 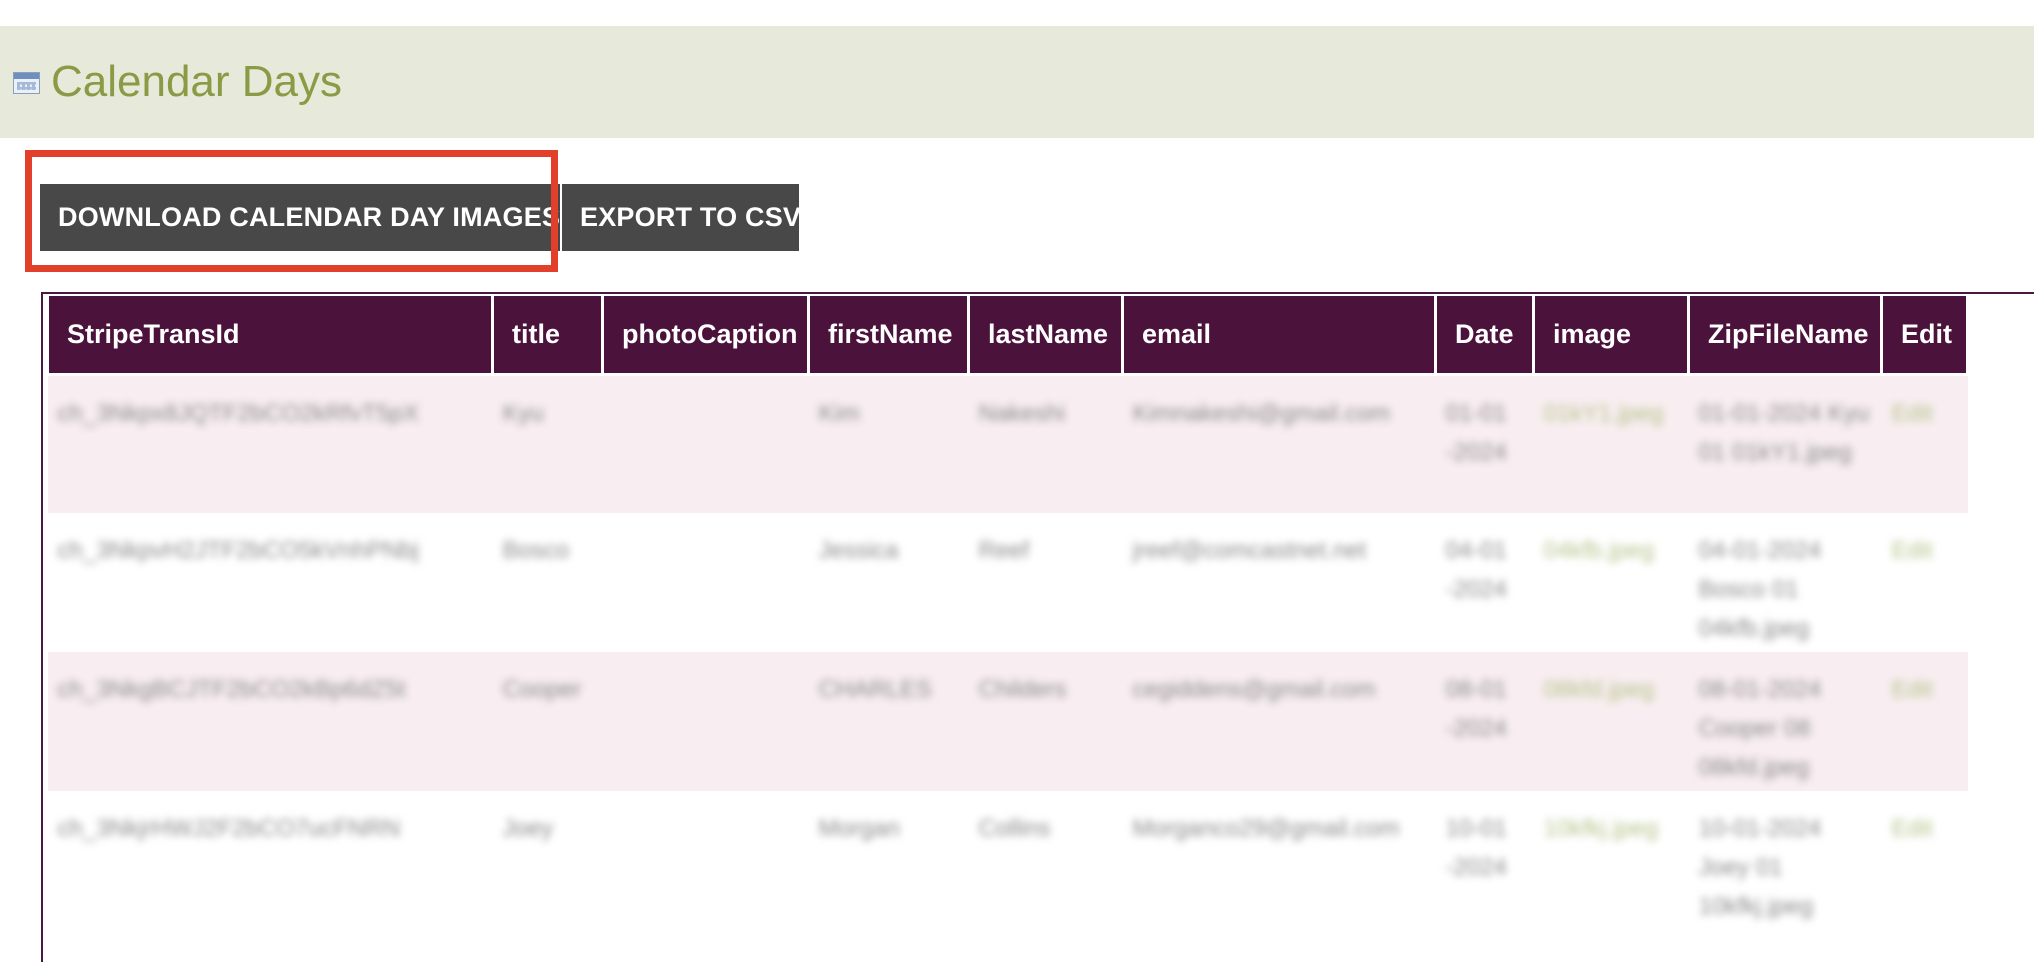 What do you see at coordinates (1601, 828) in the screenshot?
I see `image-link: 10kfkj.jpeg` at bounding box center [1601, 828].